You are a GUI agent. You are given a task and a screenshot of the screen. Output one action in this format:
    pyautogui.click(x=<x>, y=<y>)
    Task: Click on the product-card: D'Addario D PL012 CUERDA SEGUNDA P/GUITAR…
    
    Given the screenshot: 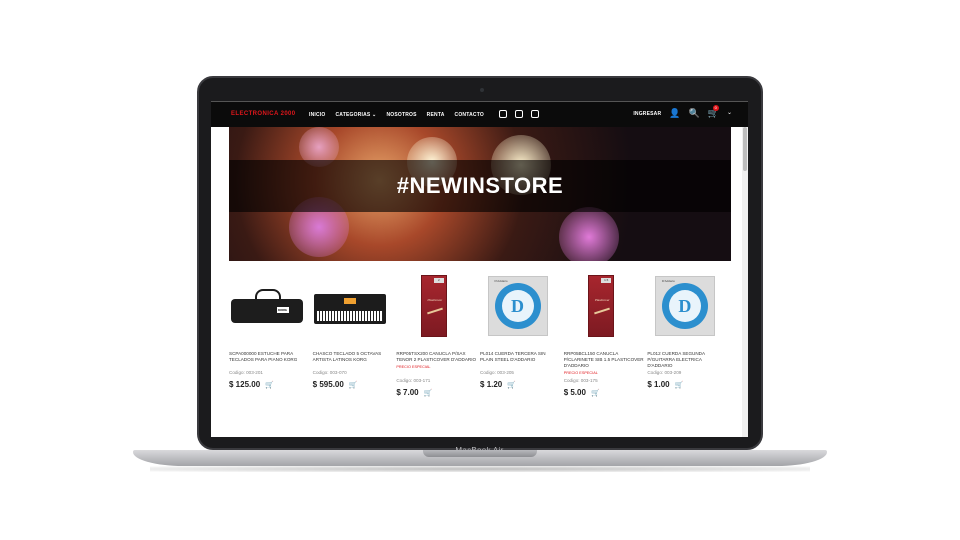 What is the action you would take?
    pyautogui.click(x=689, y=341)
    